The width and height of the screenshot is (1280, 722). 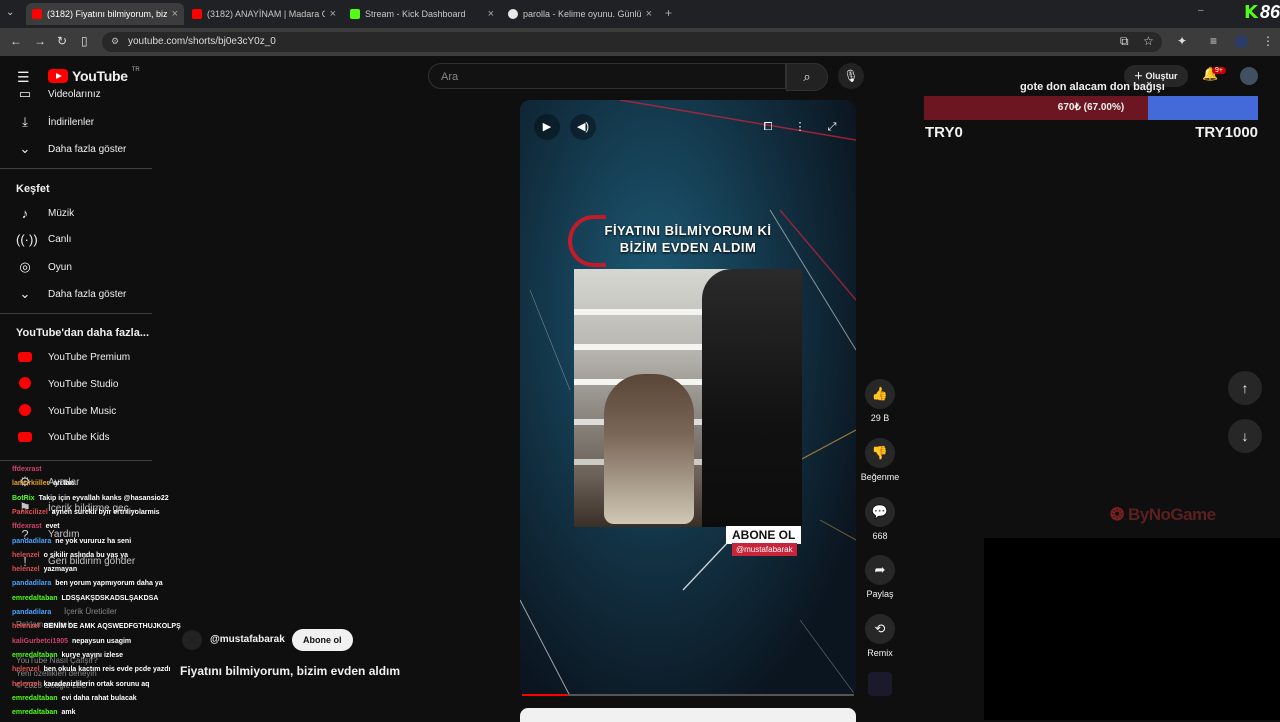 I want to click on comments-button: 💬 668, so click(x=880, y=519).